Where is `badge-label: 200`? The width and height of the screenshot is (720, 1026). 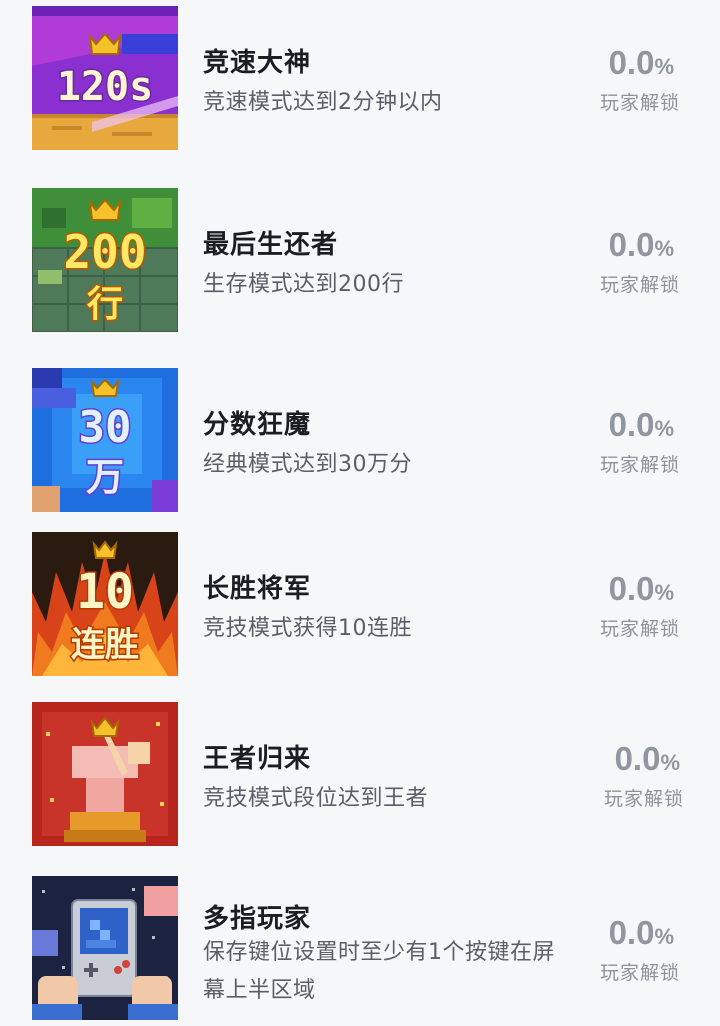 badge-label: 200 is located at coordinates (104, 252).